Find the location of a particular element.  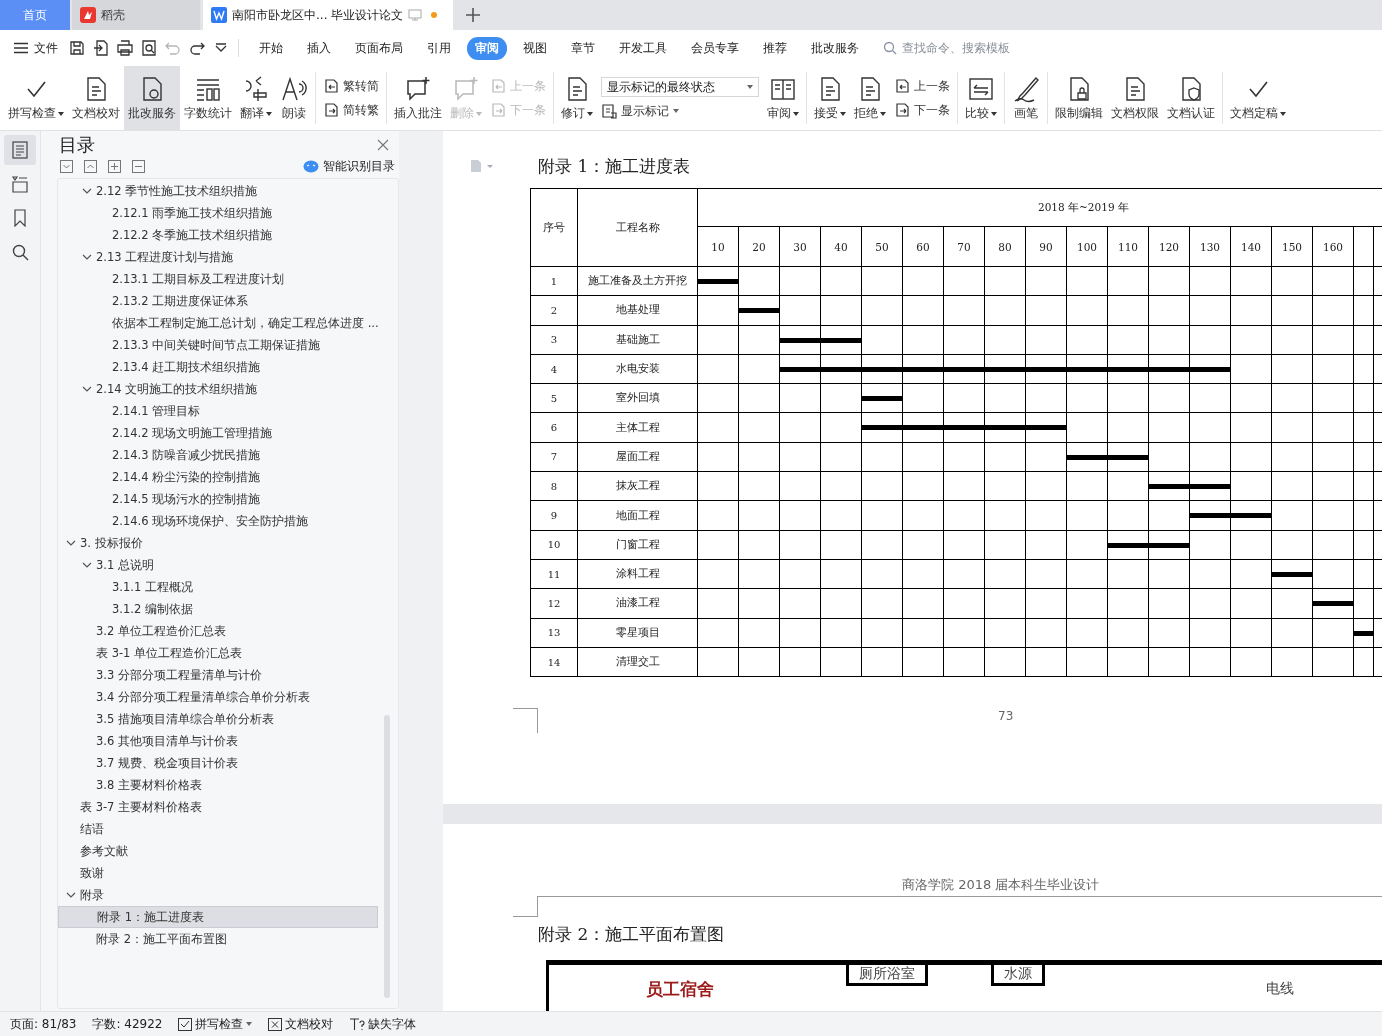

spell-check-button: 拼写检查 is located at coordinates (215, 1024).